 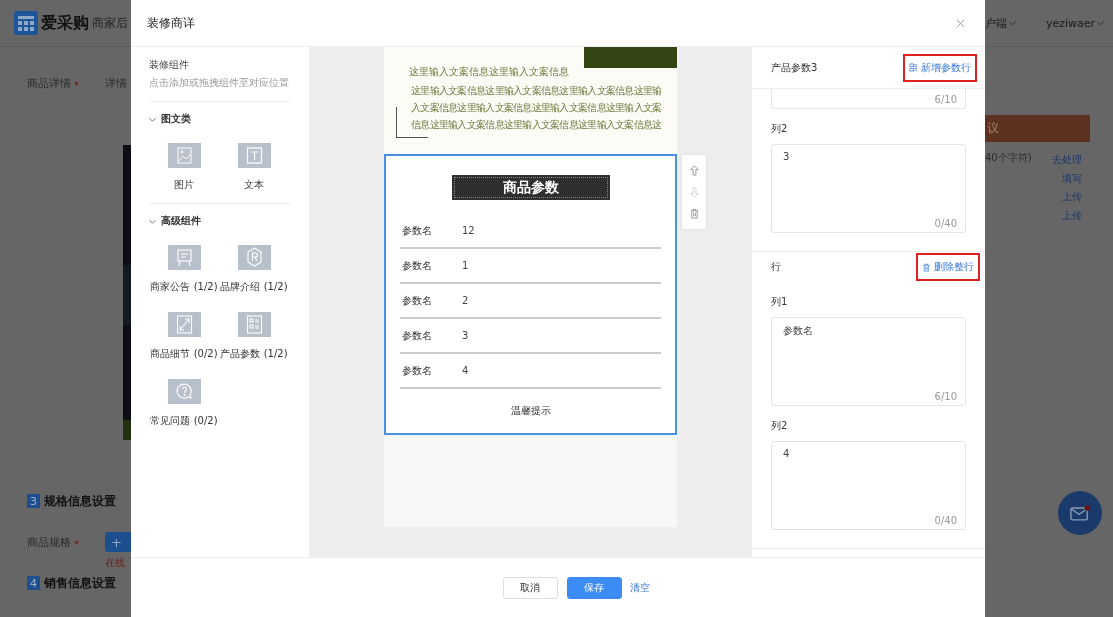 I want to click on component-item: 文本, so click(x=254, y=167).